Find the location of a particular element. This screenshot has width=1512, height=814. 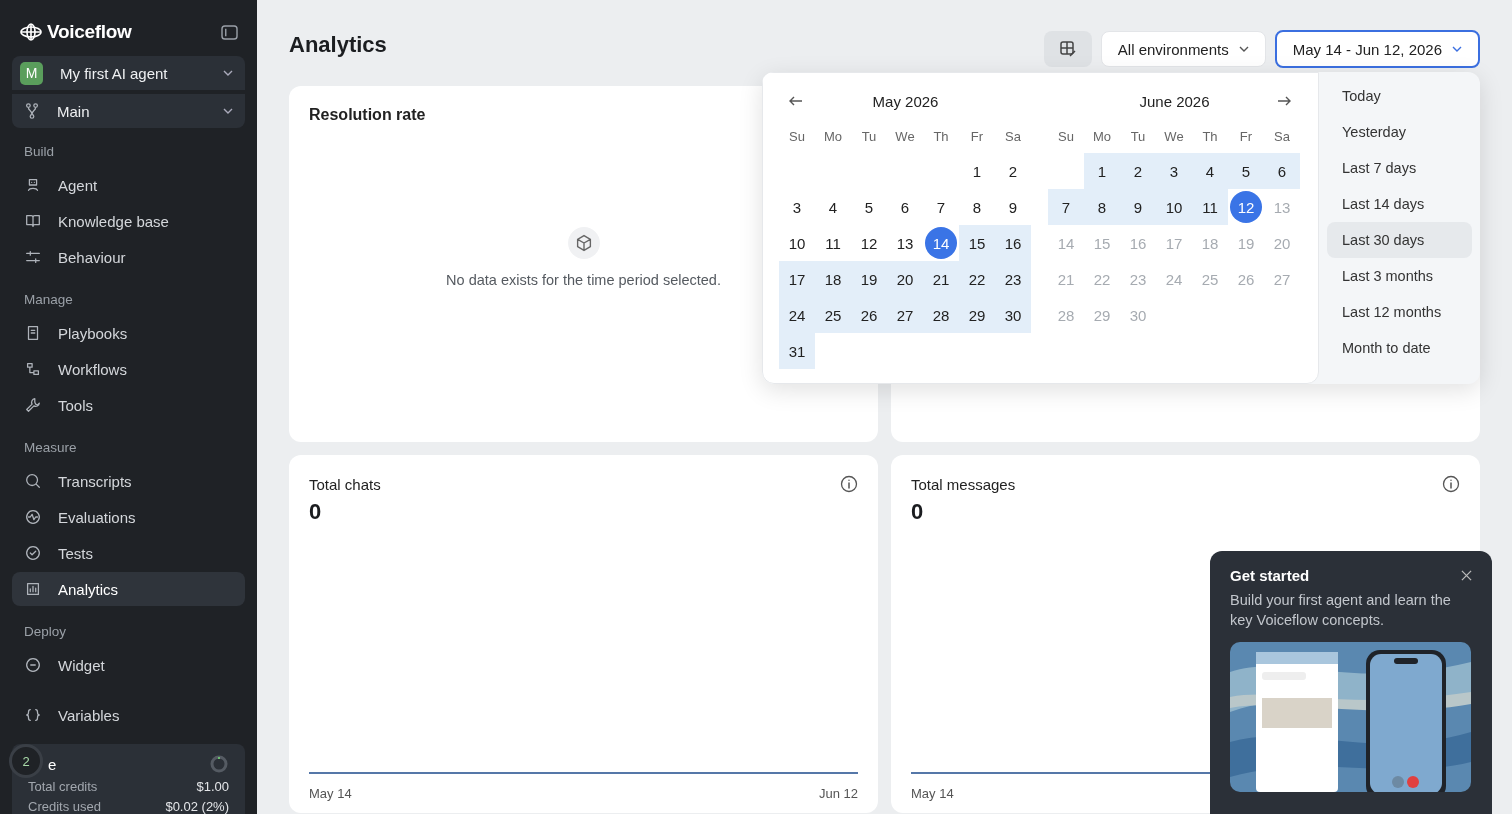

arrow-left-icon is located at coordinates (796, 101).